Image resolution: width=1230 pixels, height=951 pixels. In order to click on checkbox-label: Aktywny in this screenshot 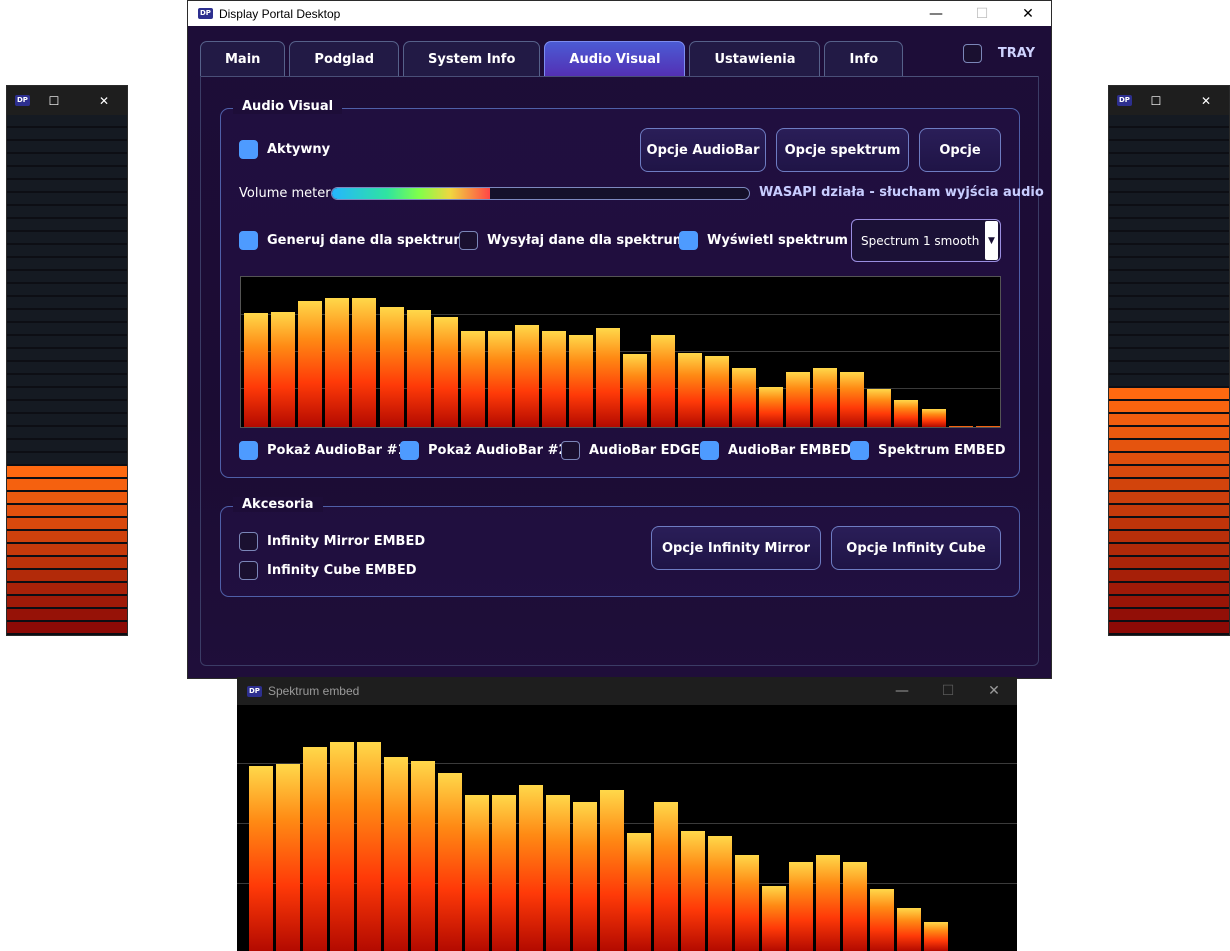, I will do `click(299, 149)`.